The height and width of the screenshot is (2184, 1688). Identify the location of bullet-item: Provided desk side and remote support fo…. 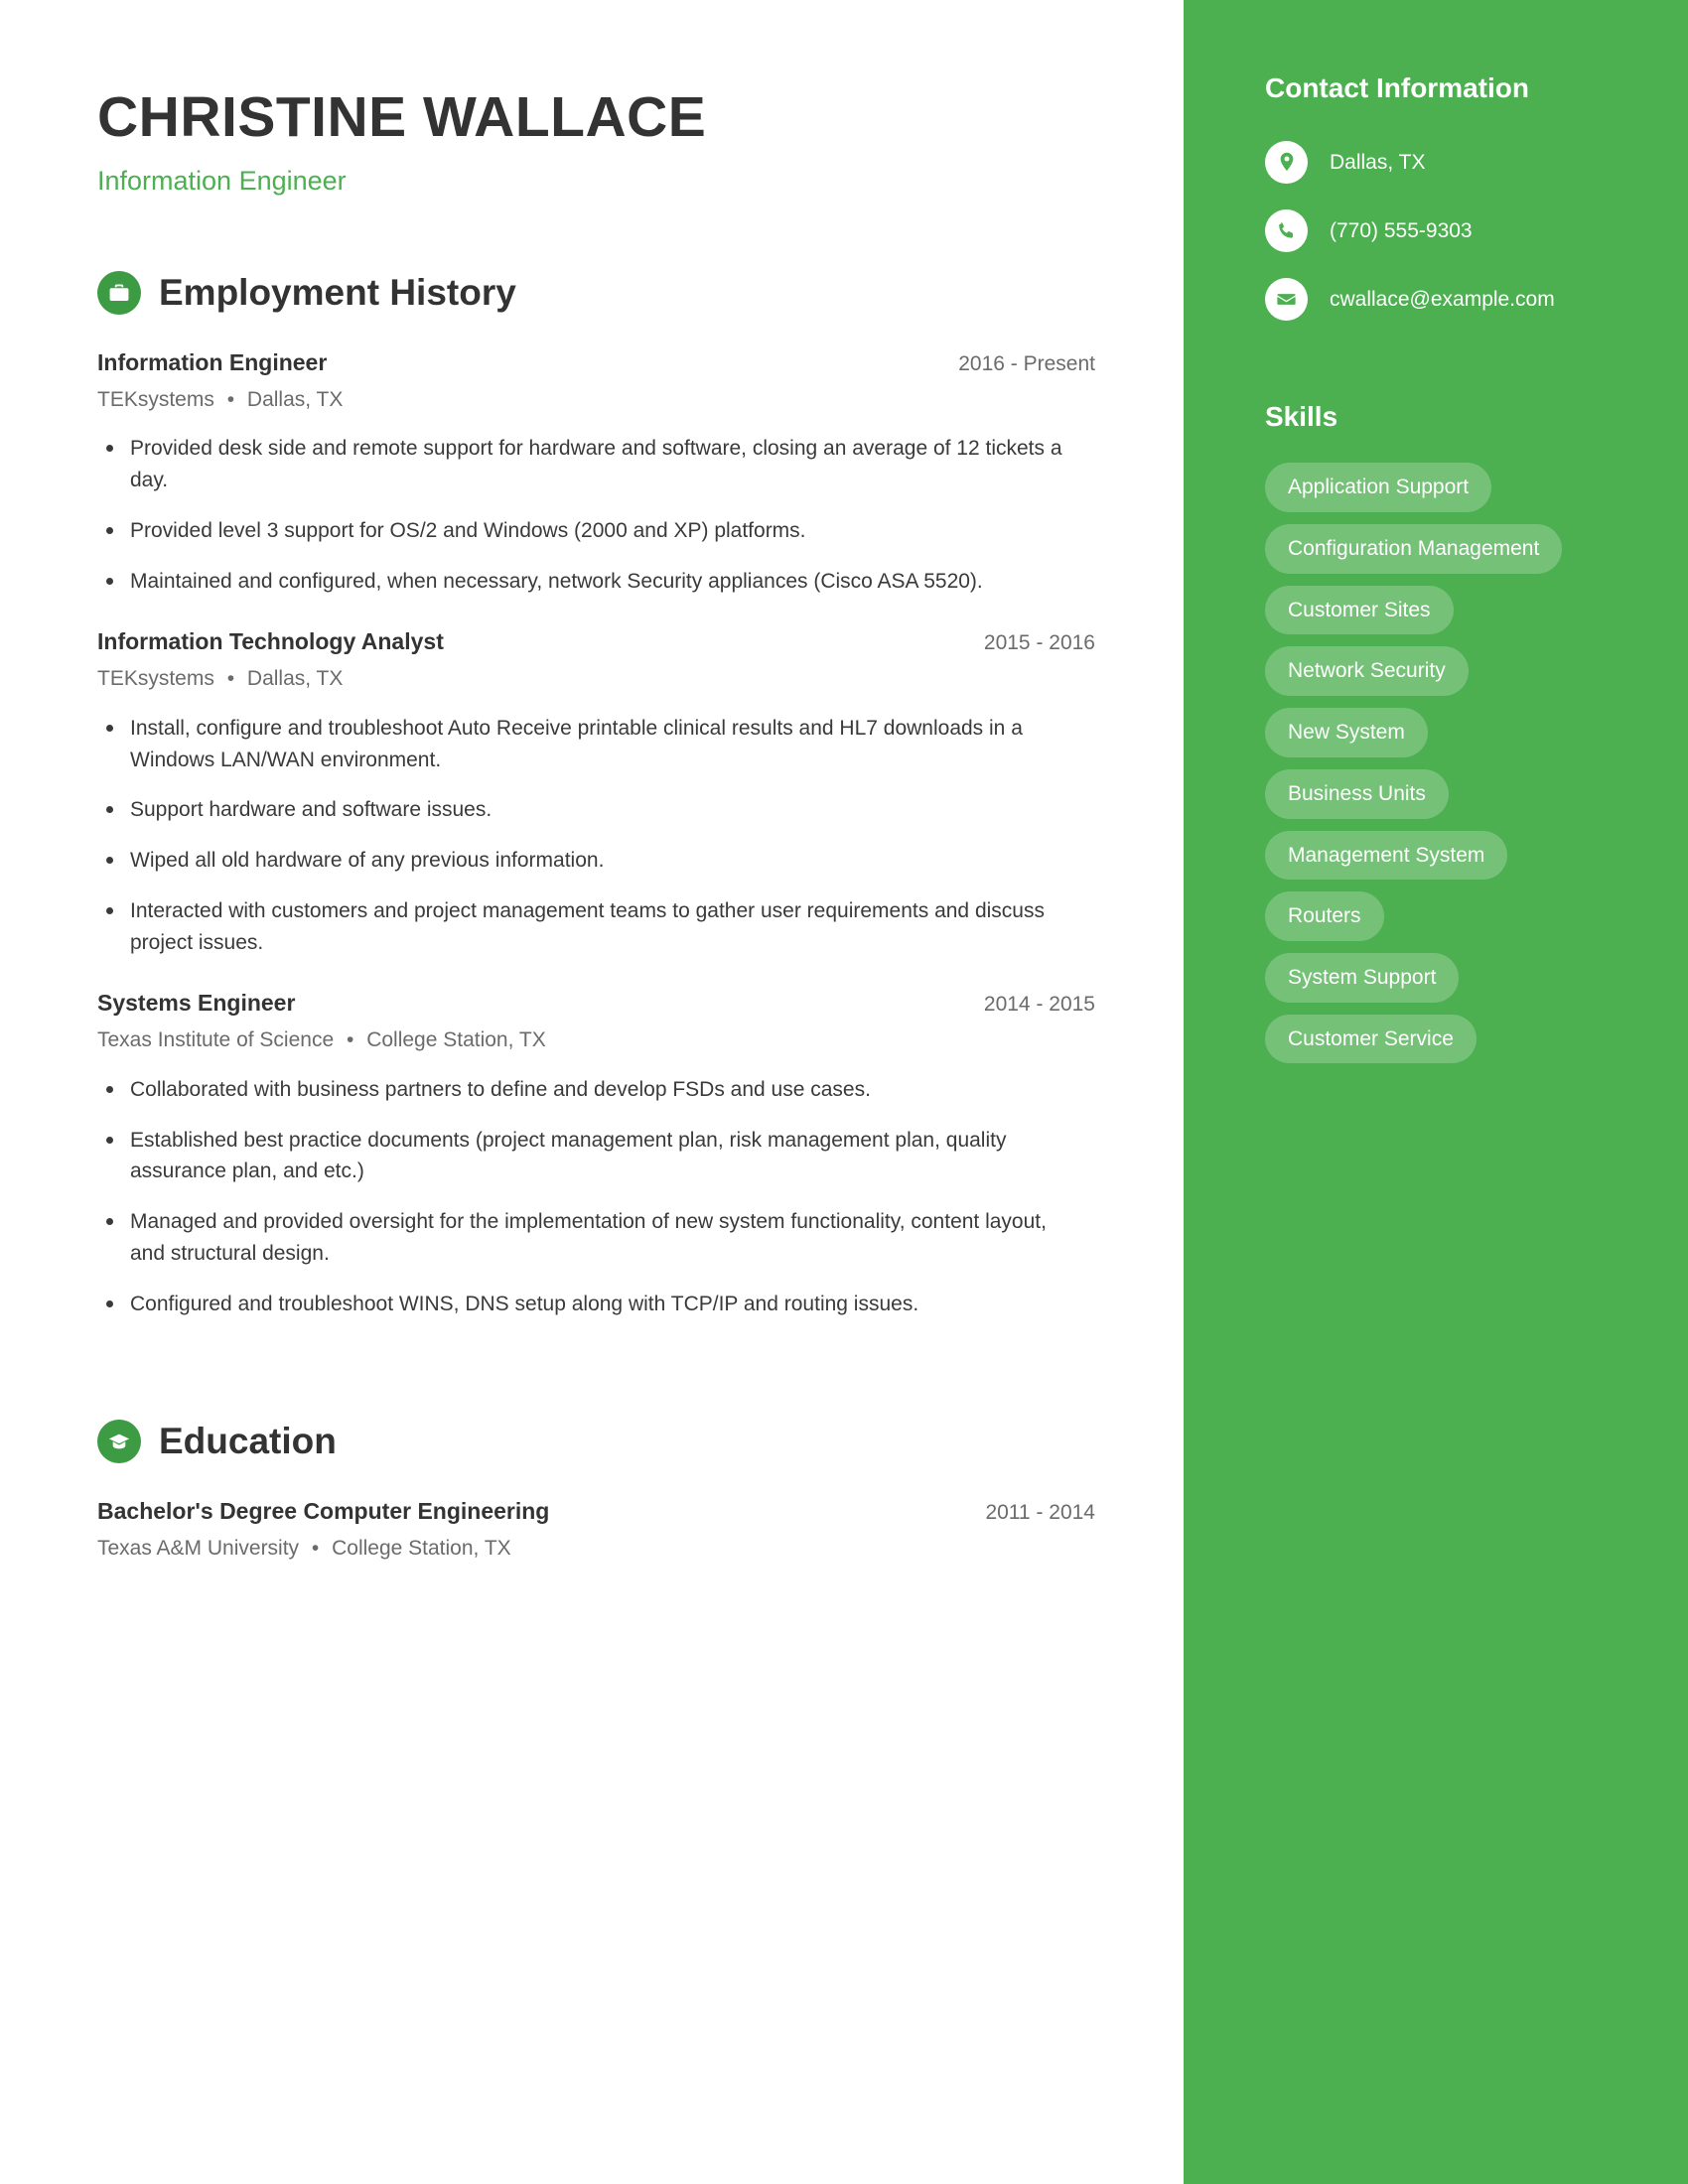
(588, 464).